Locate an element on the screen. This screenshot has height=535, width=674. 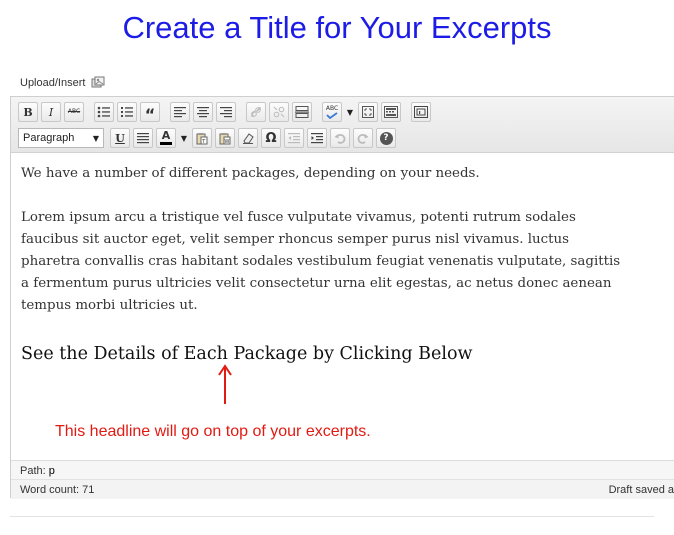
align-left-button is located at coordinates (180, 112).